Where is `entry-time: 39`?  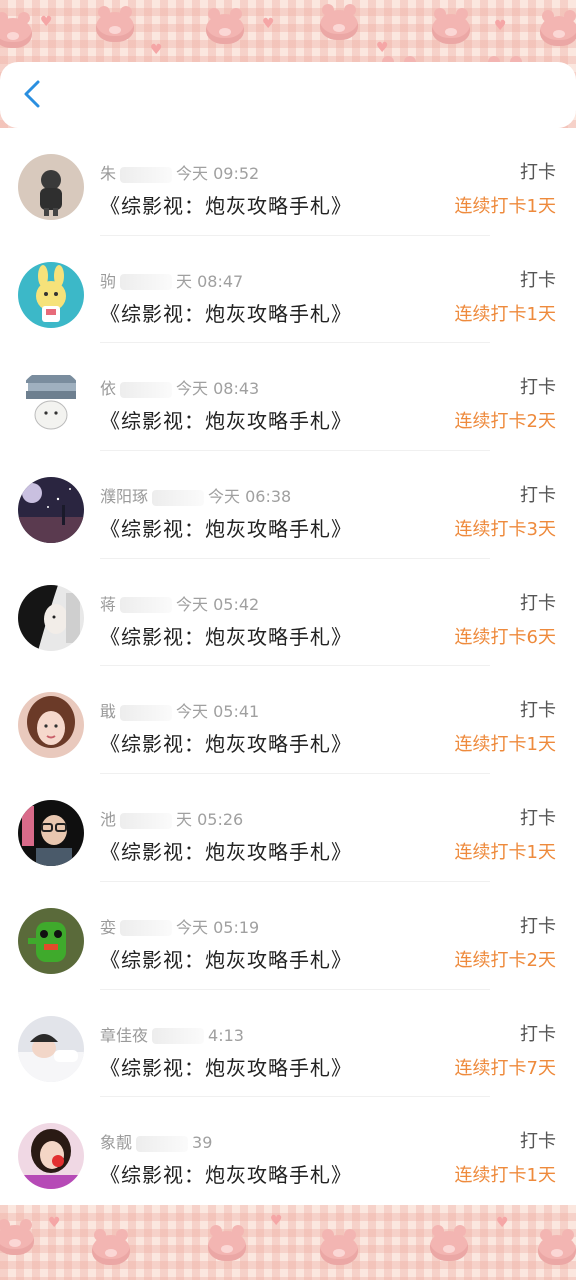 entry-time: 39 is located at coordinates (202, 1143).